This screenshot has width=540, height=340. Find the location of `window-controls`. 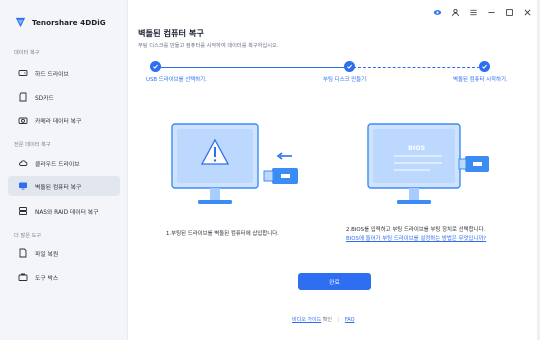

window-controls is located at coordinates (482, 12).